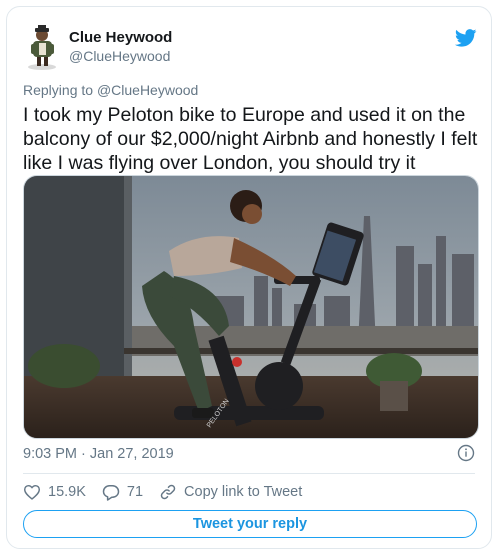 The height and width of the screenshot is (557, 500). I want to click on reply-target-link: @ClueHeywood, so click(147, 90).